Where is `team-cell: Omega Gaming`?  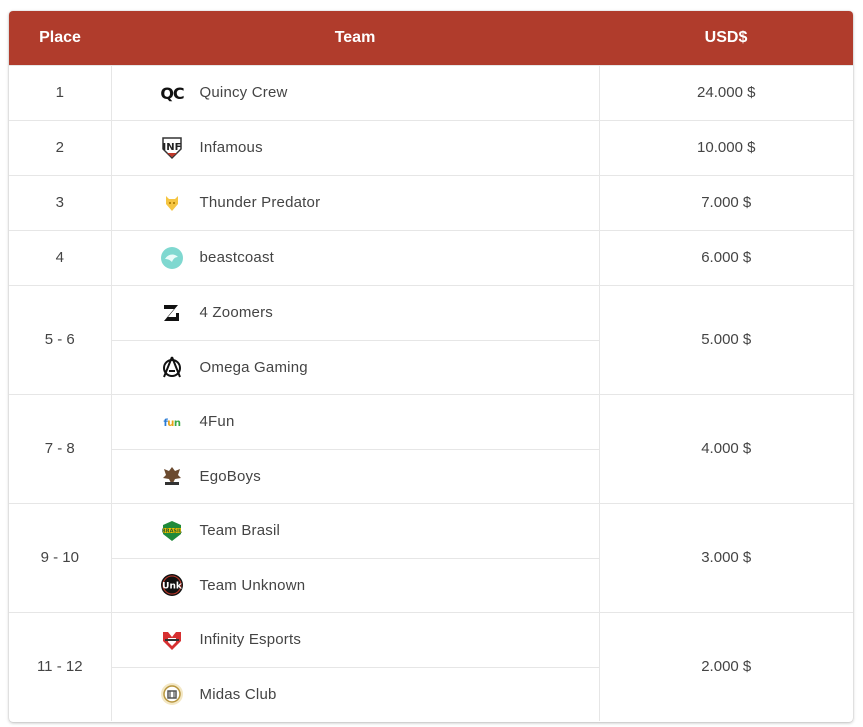 team-cell: Omega Gaming is located at coordinates (355, 366).